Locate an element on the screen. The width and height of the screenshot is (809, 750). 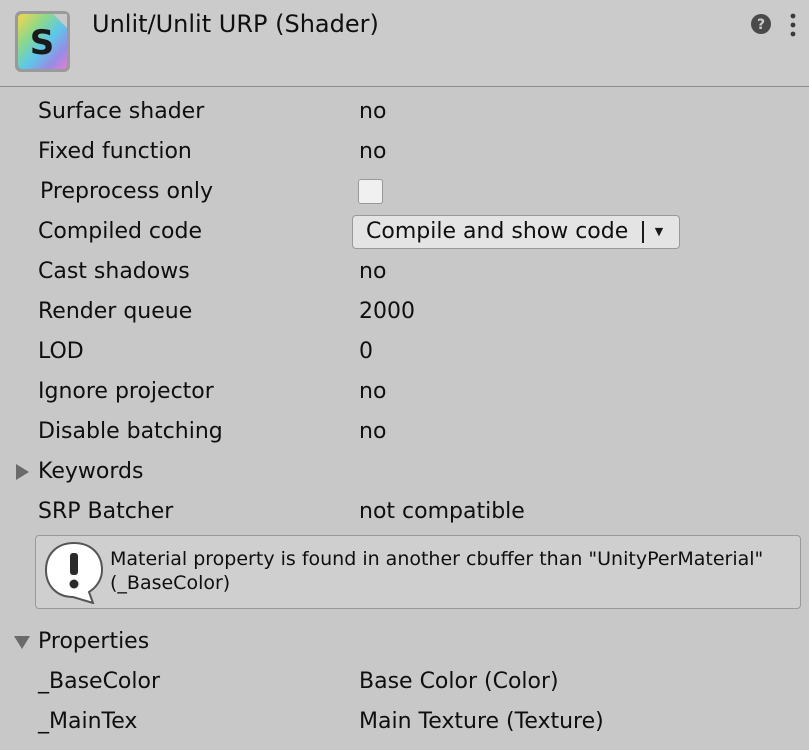
compile-and-show-code-dropdown: Compile and show code ▼ is located at coordinates (516, 232).